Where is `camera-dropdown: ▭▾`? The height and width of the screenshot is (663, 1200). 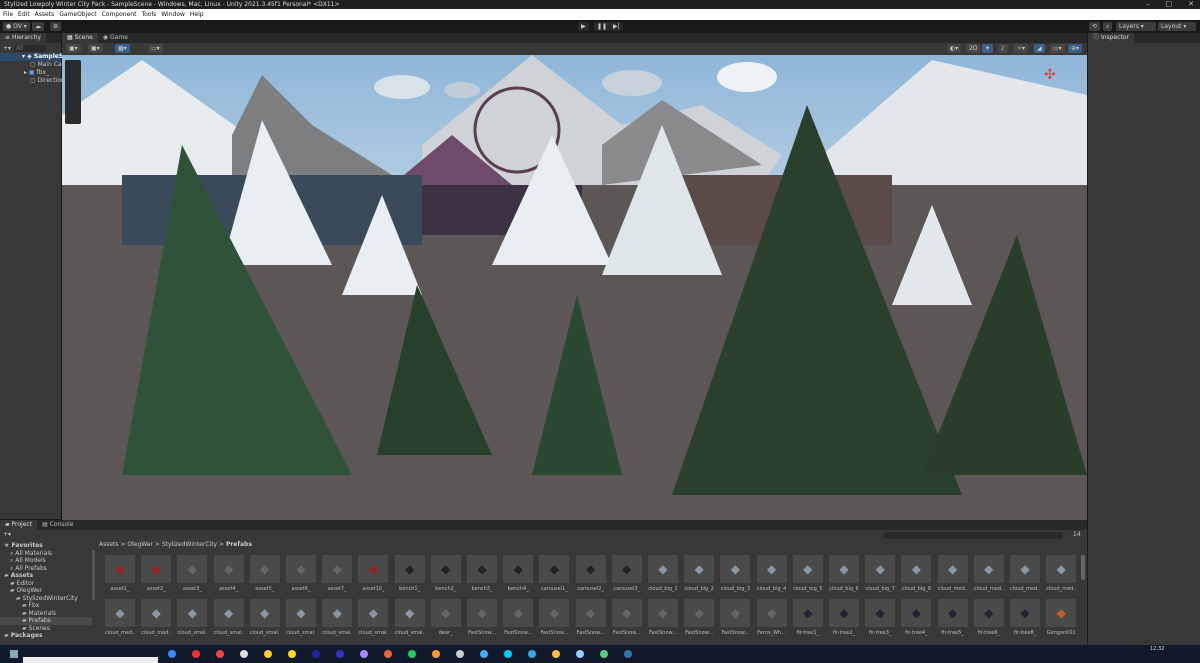
camera-dropdown: ▭▾ is located at coordinates (1057, 48).